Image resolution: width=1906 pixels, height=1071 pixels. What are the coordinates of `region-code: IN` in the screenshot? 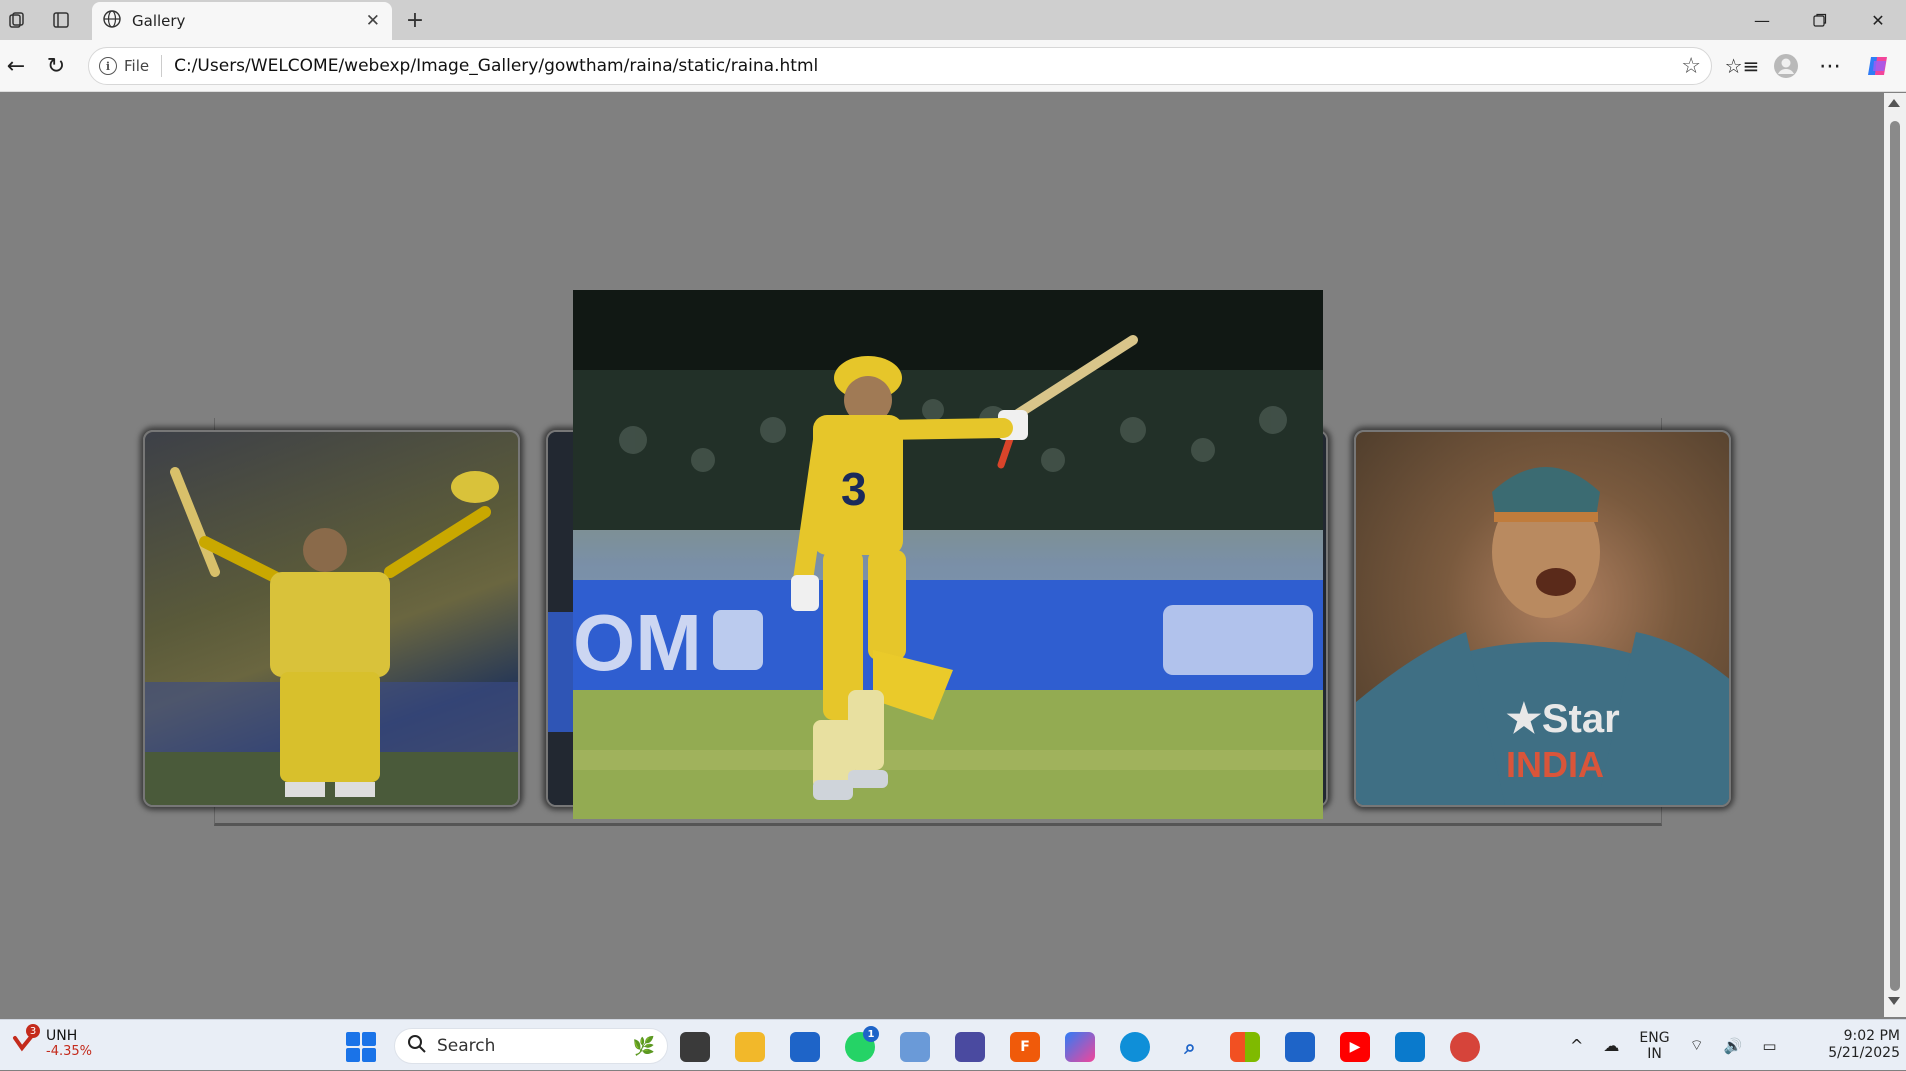 It's located at (1654, 1053).